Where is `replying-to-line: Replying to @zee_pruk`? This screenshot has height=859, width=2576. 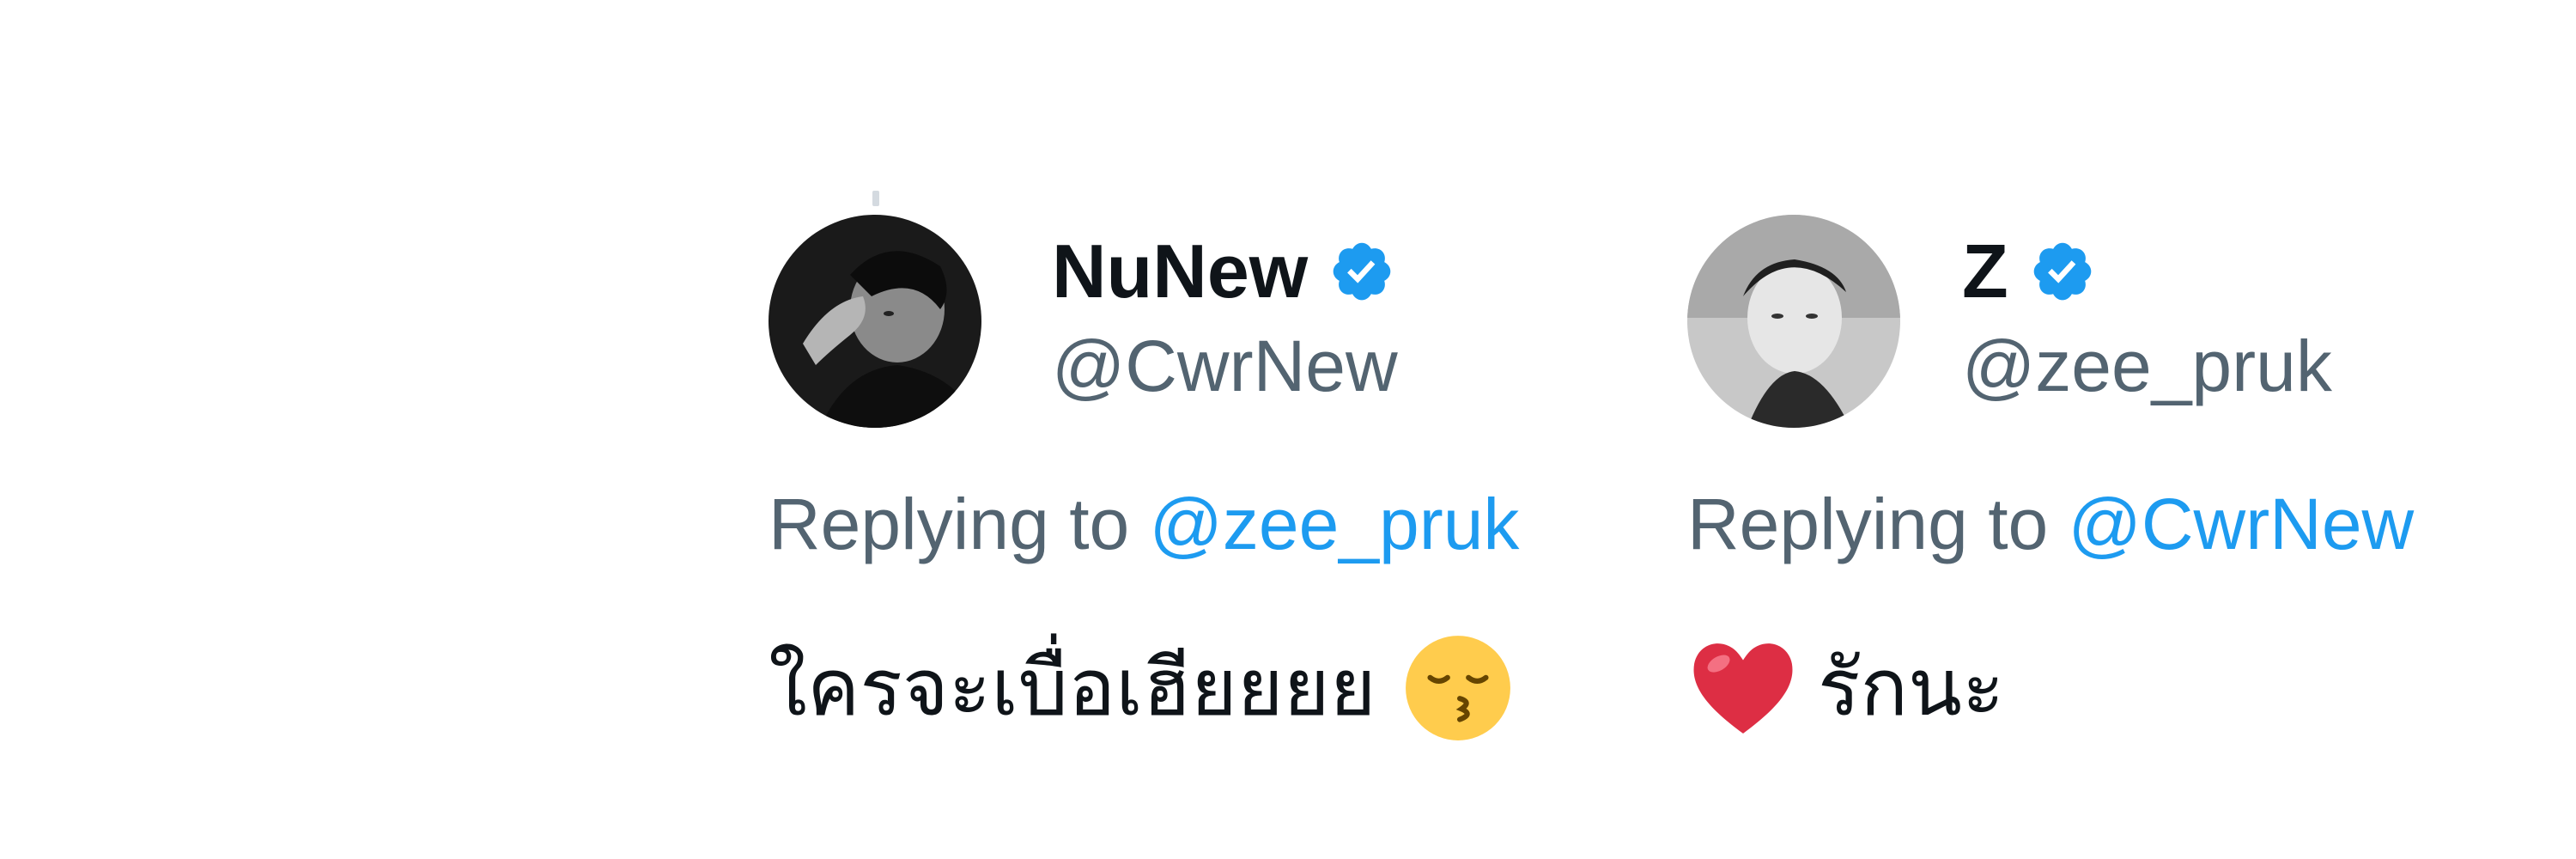
replying-to-line: Replying to @zee_pruk is located at coordinates (1144, 524).